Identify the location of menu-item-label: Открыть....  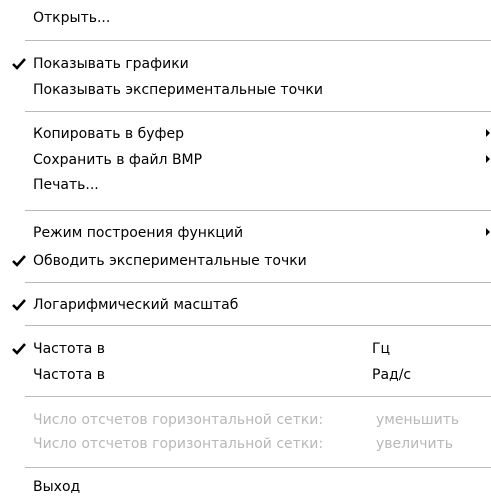
(72, 18).